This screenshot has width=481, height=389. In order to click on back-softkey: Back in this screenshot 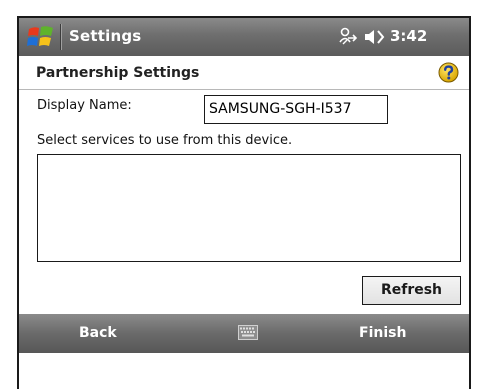, I will do `click(98, 333)`.